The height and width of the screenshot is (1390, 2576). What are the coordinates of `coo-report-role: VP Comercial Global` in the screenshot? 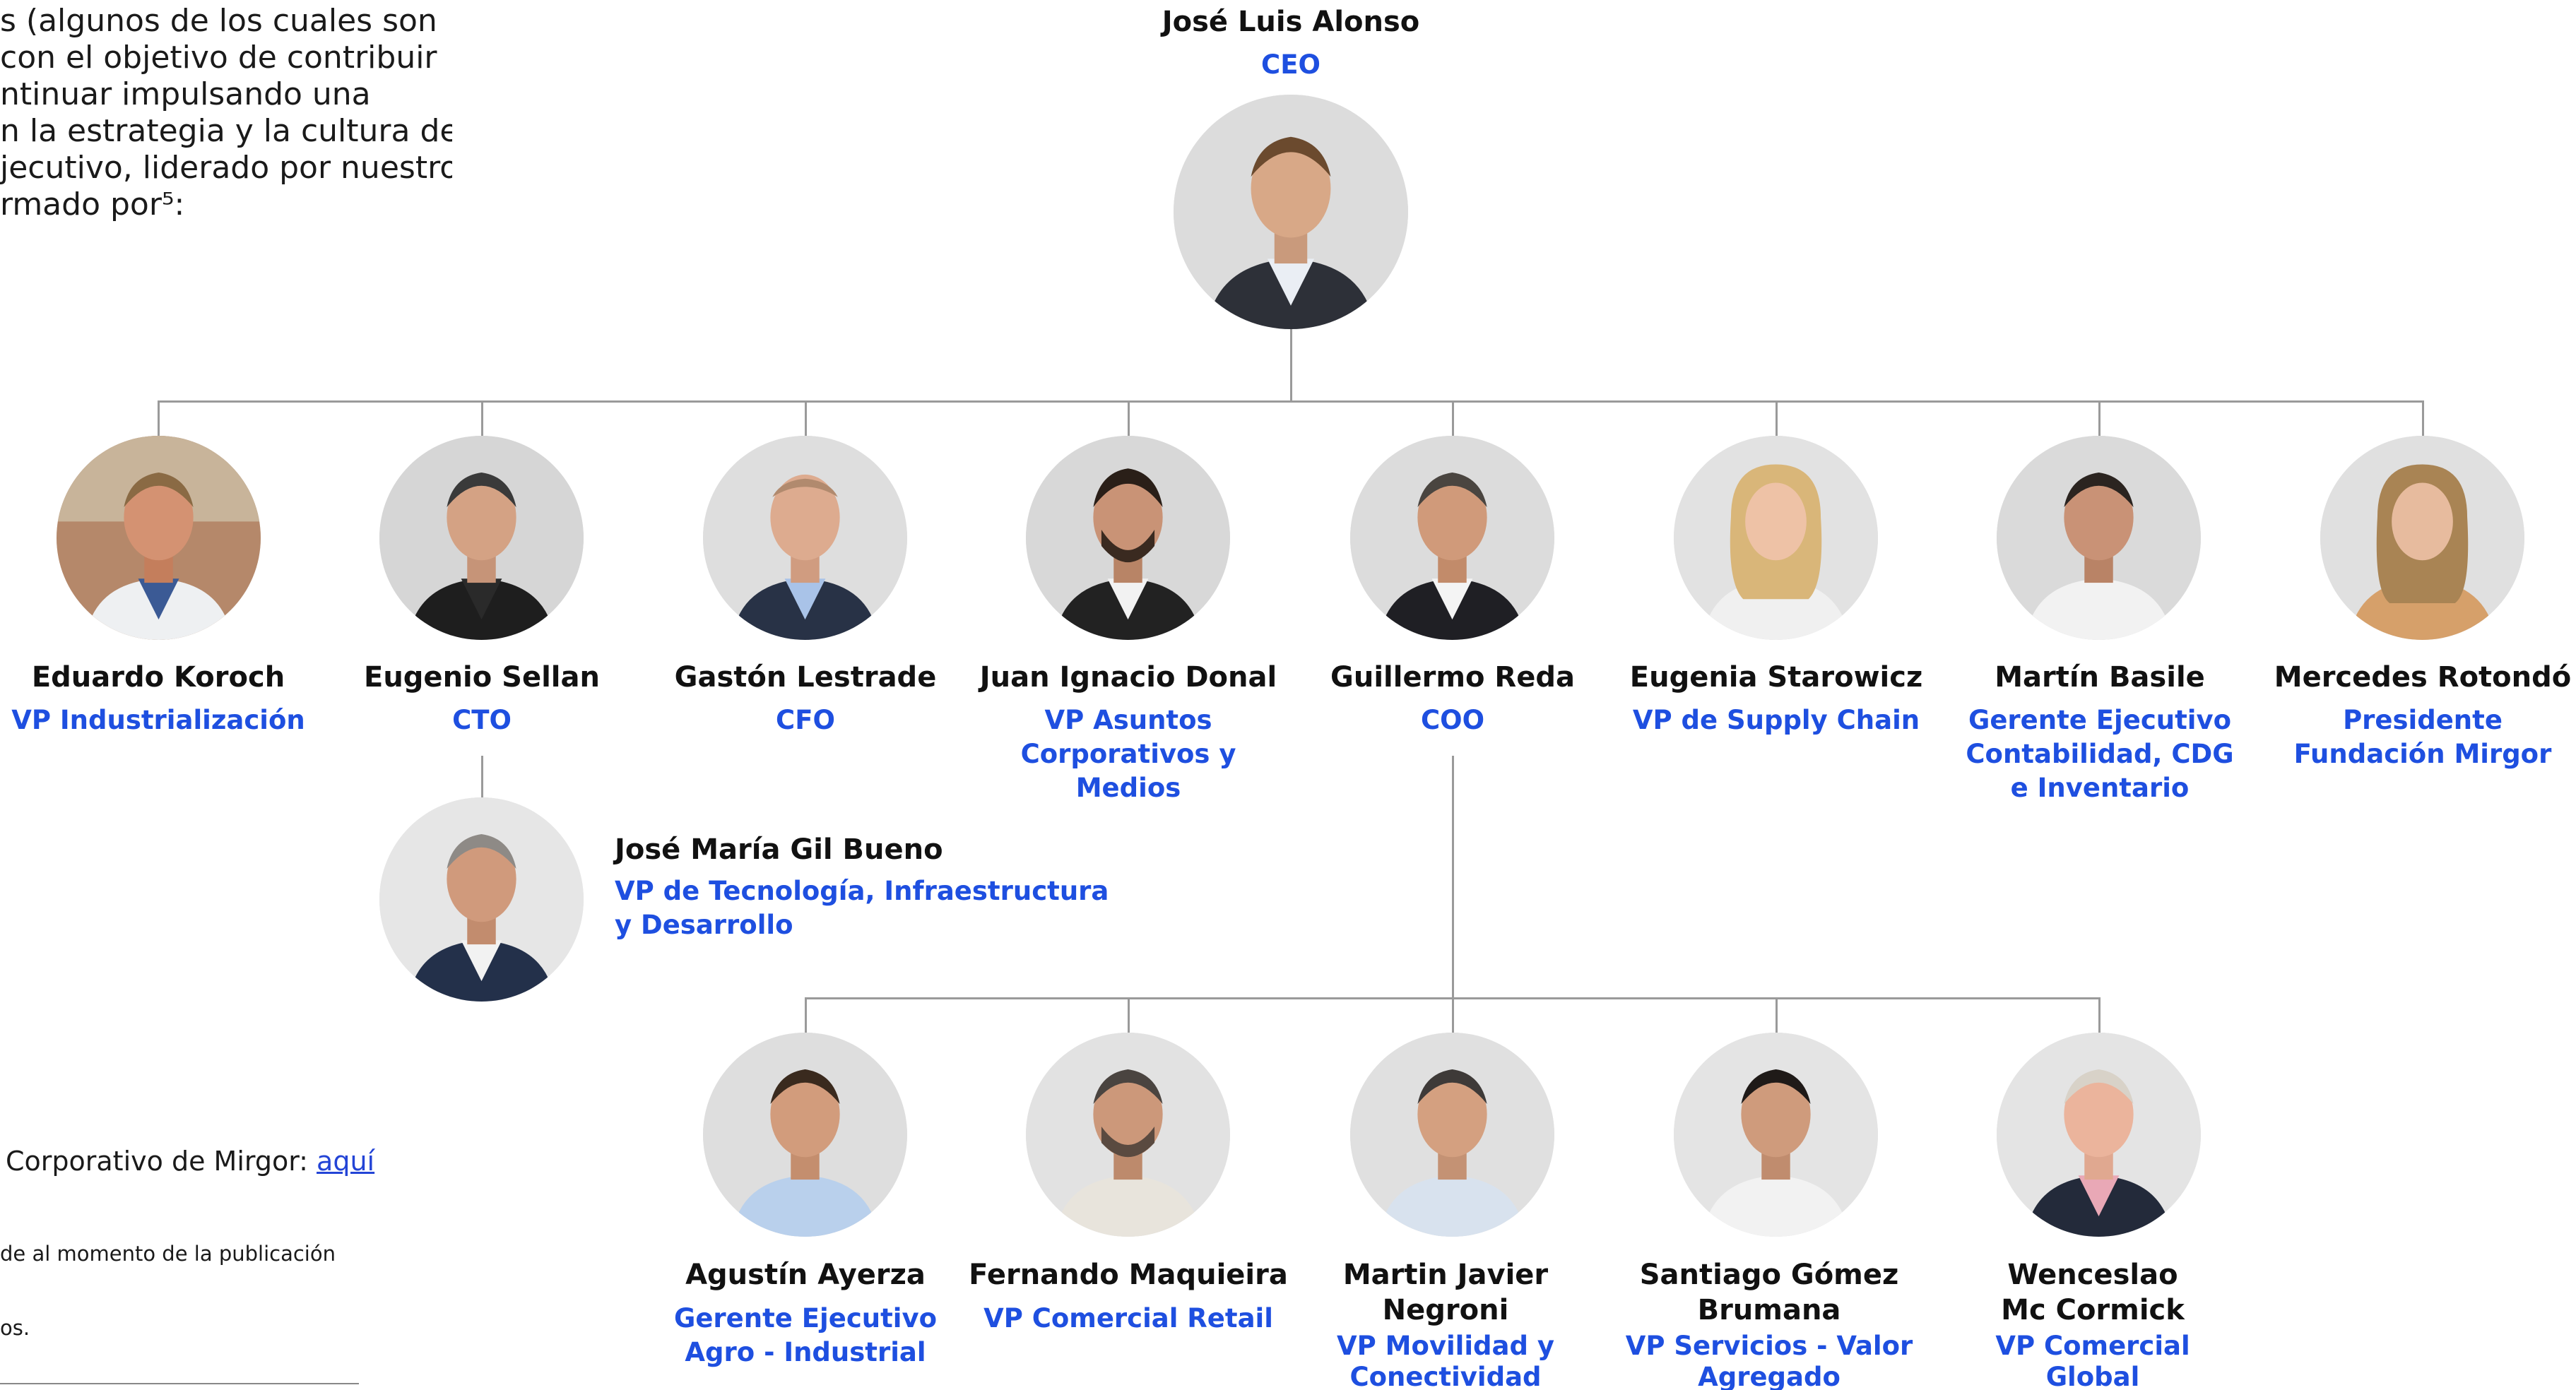 It's located at (2092, 1360).